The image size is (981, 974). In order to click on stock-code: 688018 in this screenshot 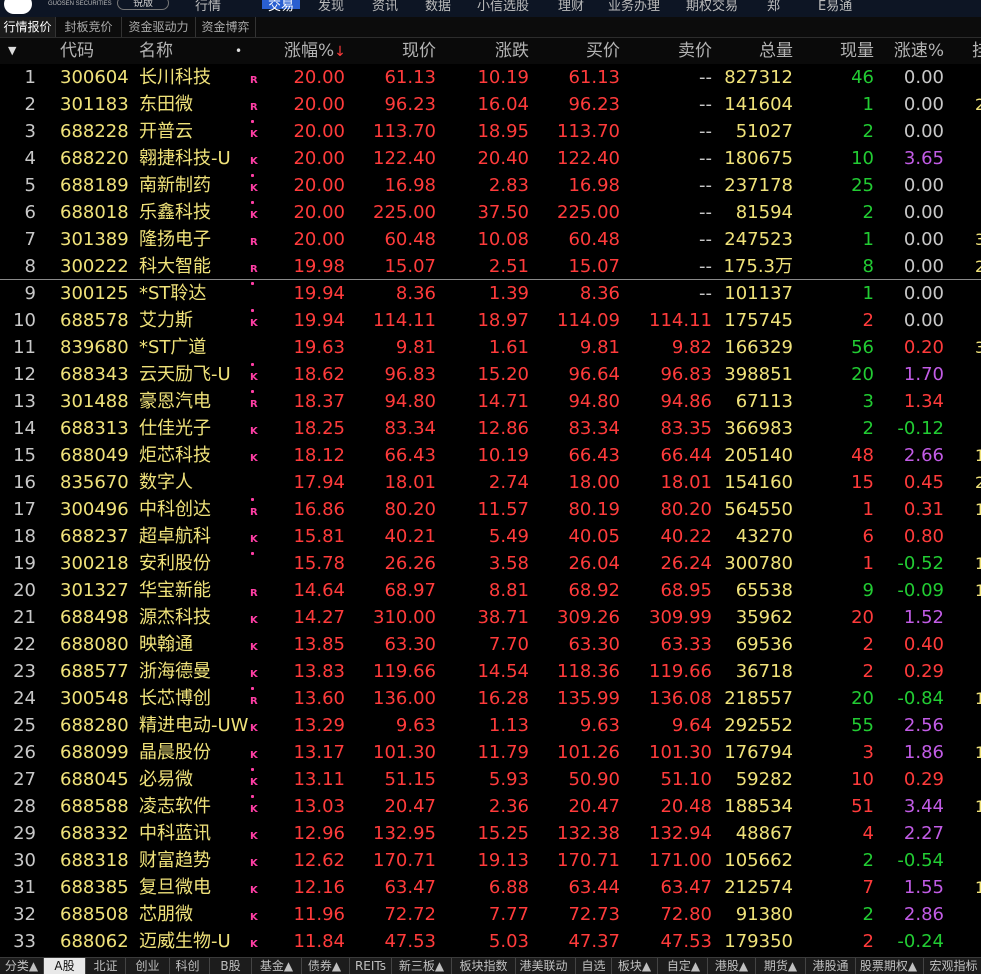, I will do `click(97, 212)`.